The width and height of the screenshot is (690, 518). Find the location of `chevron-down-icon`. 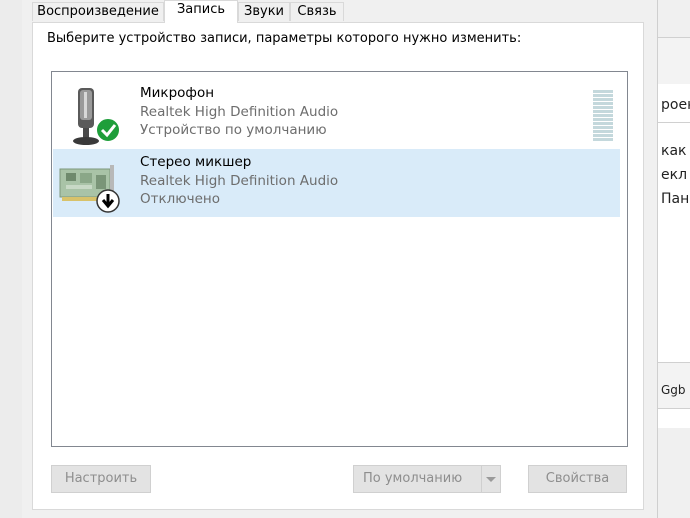

chevron-down-icon is located at coordinates (491, 479).